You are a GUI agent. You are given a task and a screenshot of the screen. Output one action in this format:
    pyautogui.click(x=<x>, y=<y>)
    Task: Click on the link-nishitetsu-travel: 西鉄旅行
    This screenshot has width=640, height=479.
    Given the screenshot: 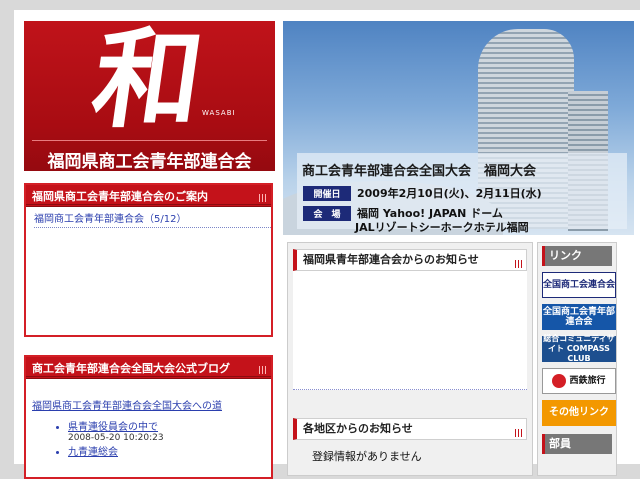 What is the action you would take?
    pyautogui.click(x=579, y=381)
    